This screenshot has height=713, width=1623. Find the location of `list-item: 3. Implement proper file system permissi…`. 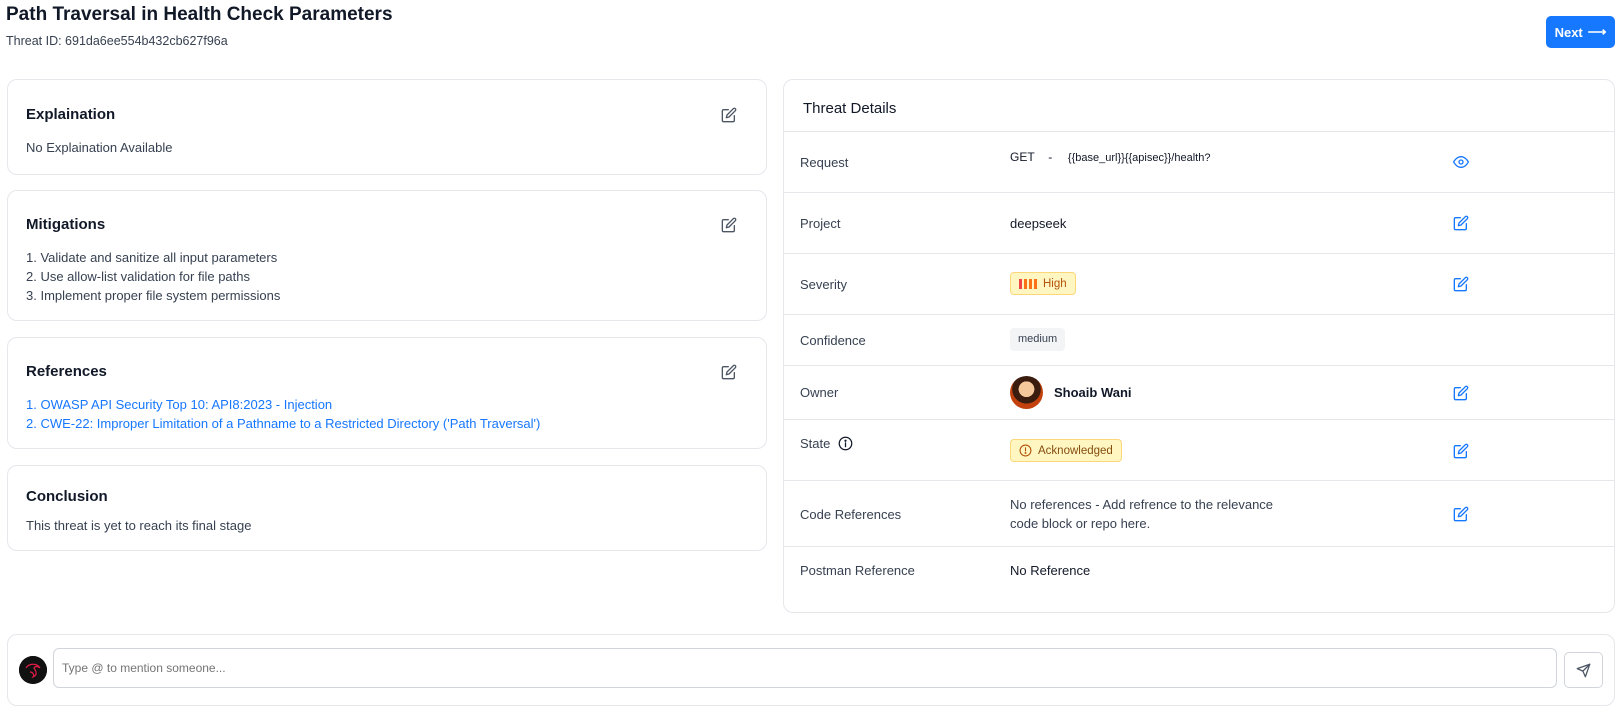

list-item: 3. Implement proper file system permissi… is located at coordinates (153, 295).